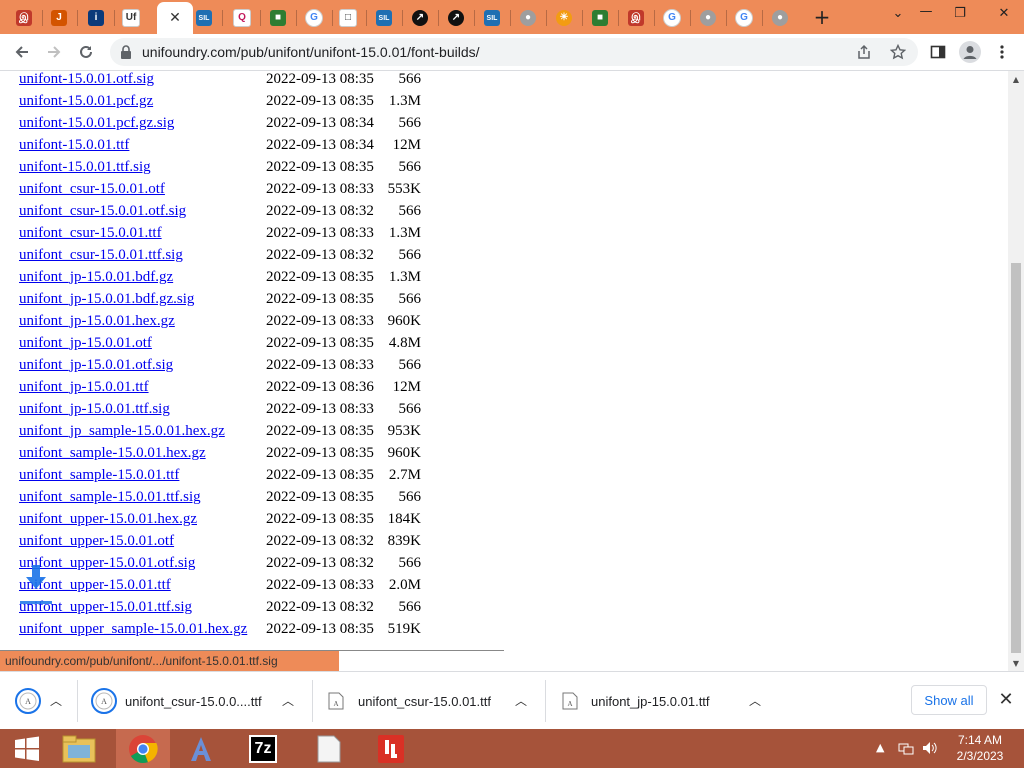 The image size is (1024, 768). What do you see at coordinates (79, 748) in the screenshot?
I see `taskbar-explorer` at bounding box center [79, 748].